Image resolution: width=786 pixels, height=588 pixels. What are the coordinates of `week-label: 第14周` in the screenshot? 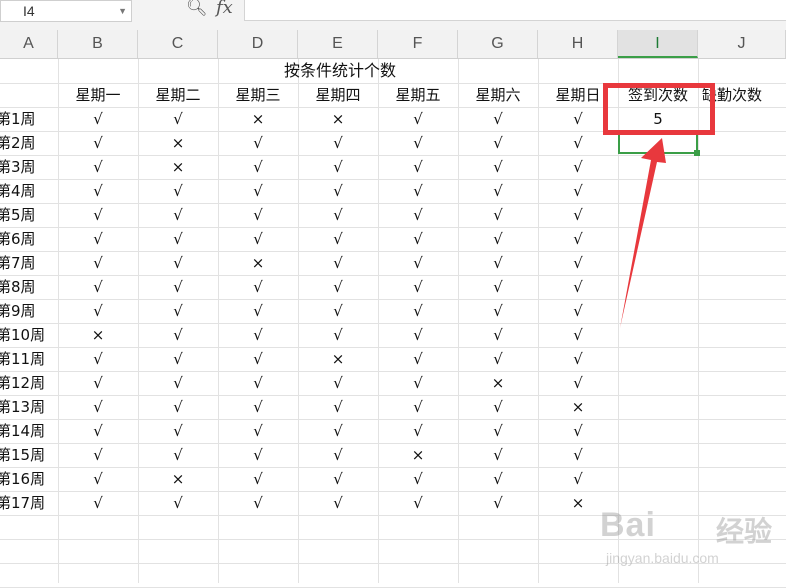 It's located at (22, 431).